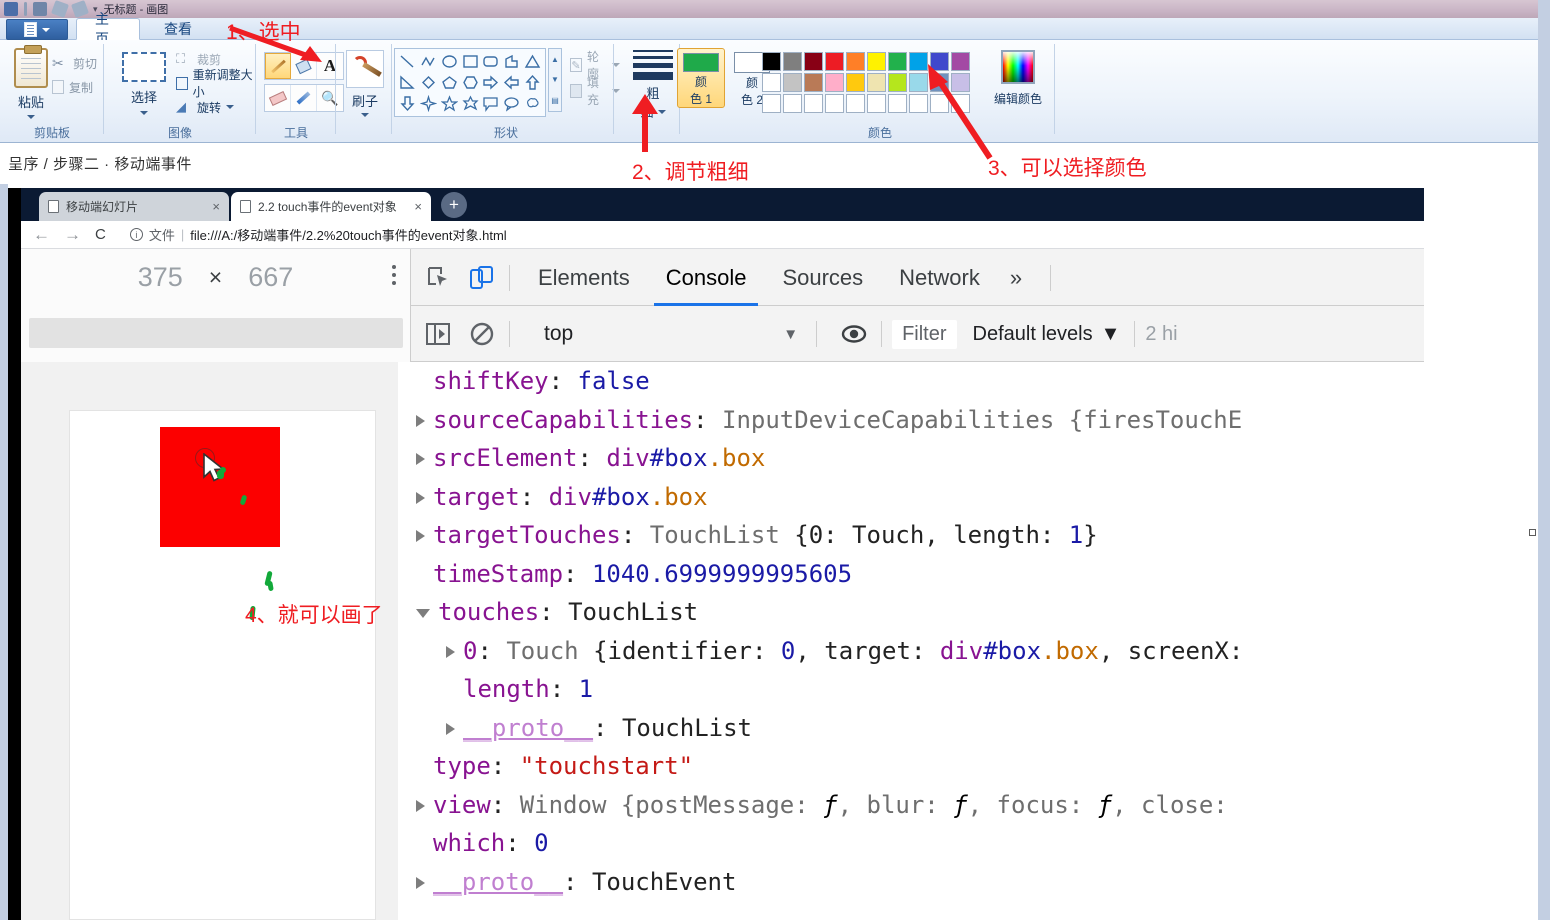 This screenshot has width=1550, height=920. I want to click on device-toolbar-icon, so click(482, 278).